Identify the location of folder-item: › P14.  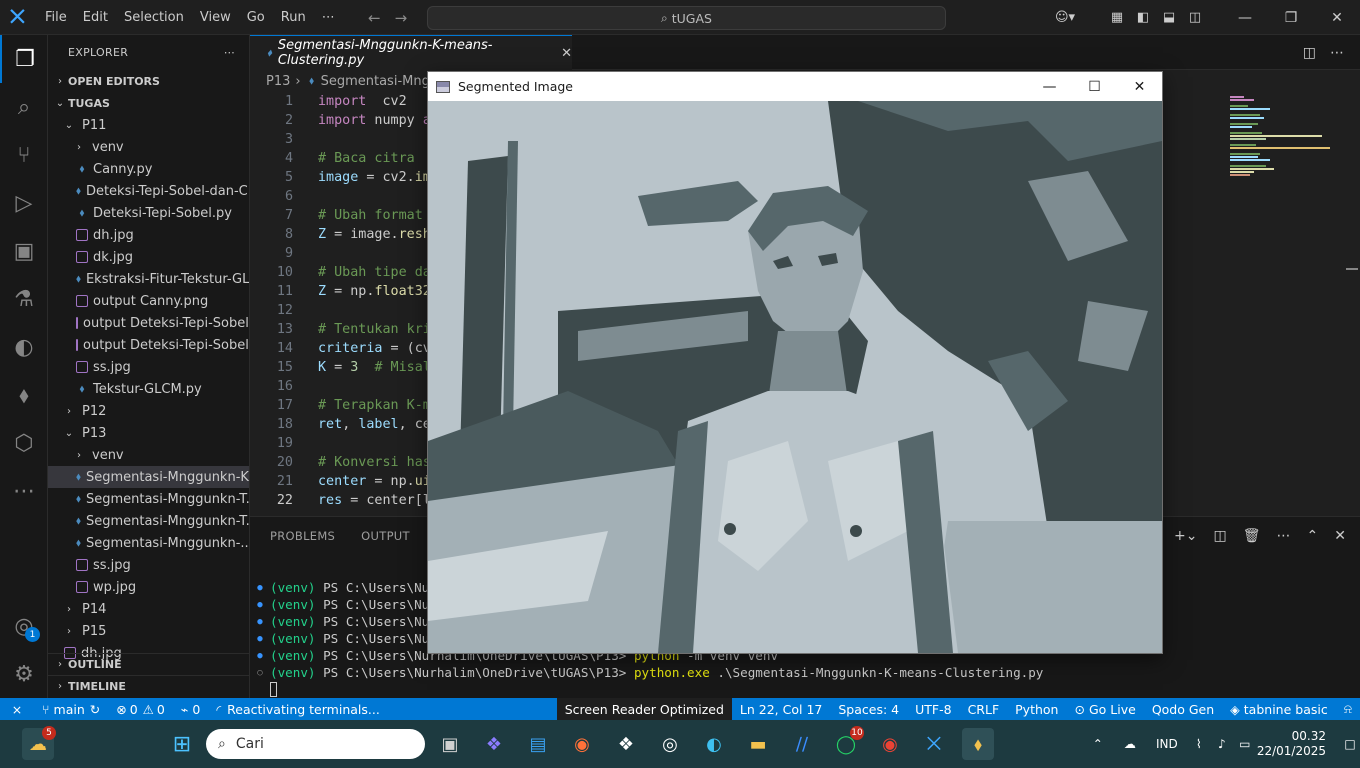
(148, 609).